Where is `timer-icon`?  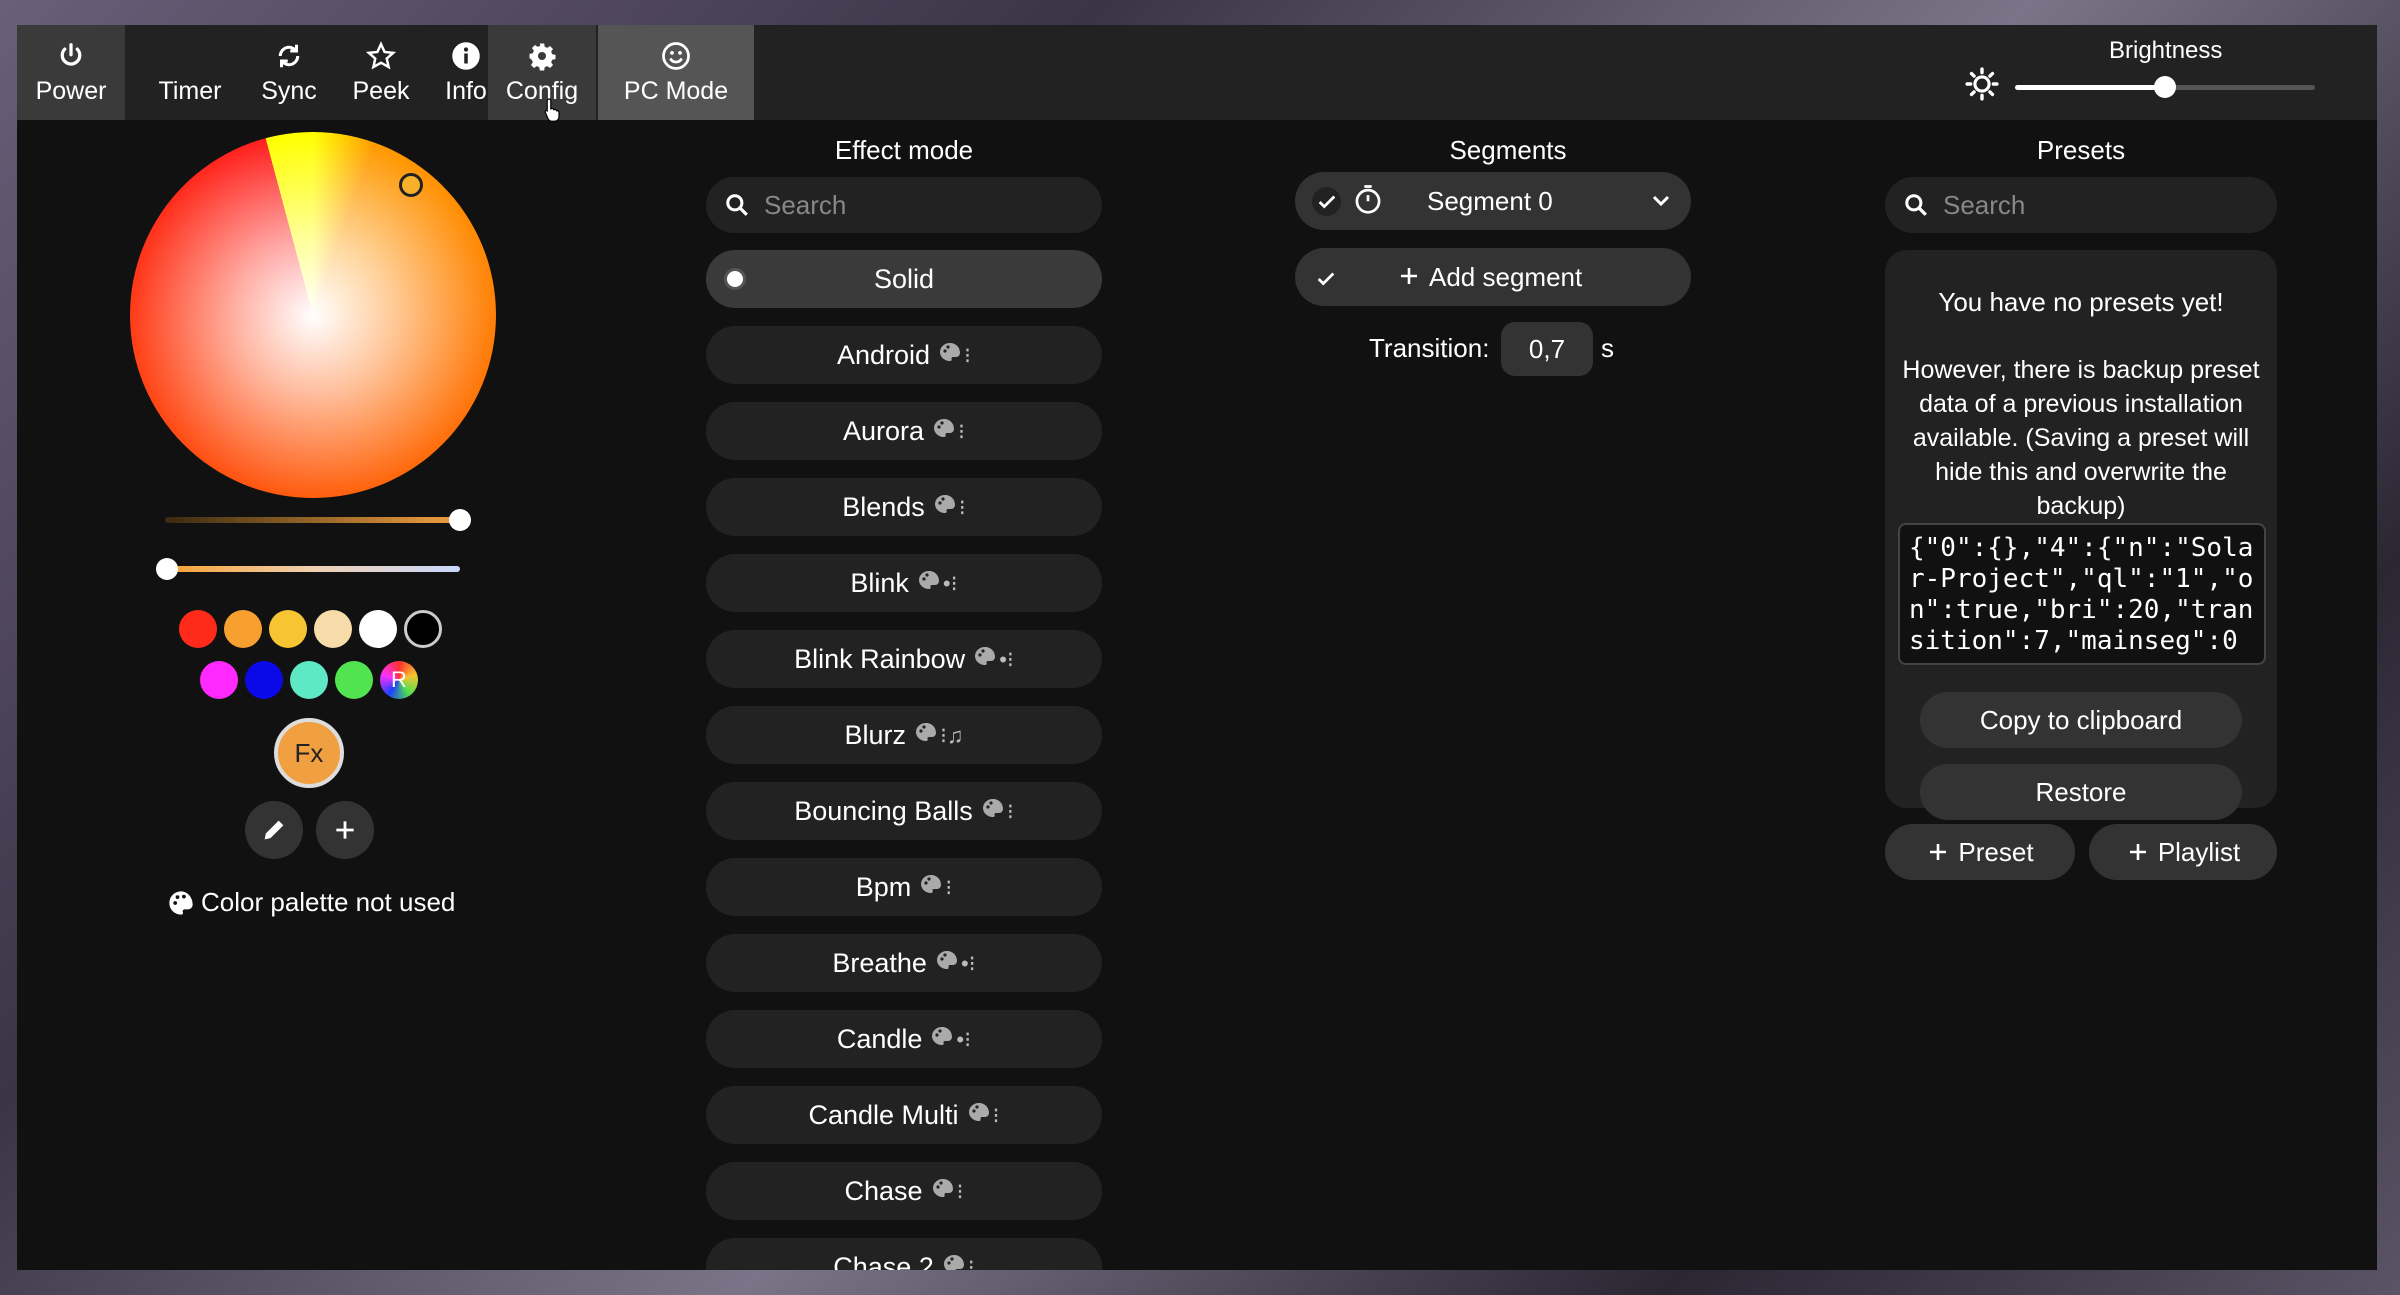 timer-icon is located at coordinates (1368, 203).